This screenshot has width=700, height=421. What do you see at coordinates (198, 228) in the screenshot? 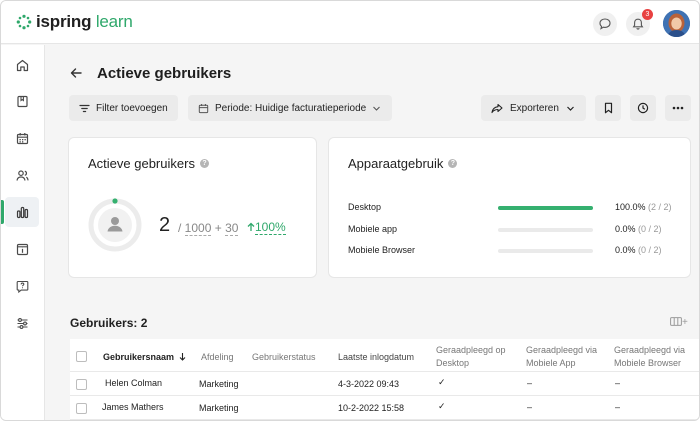
I see `license-limit: 1000` at bounding box center [198, 228].